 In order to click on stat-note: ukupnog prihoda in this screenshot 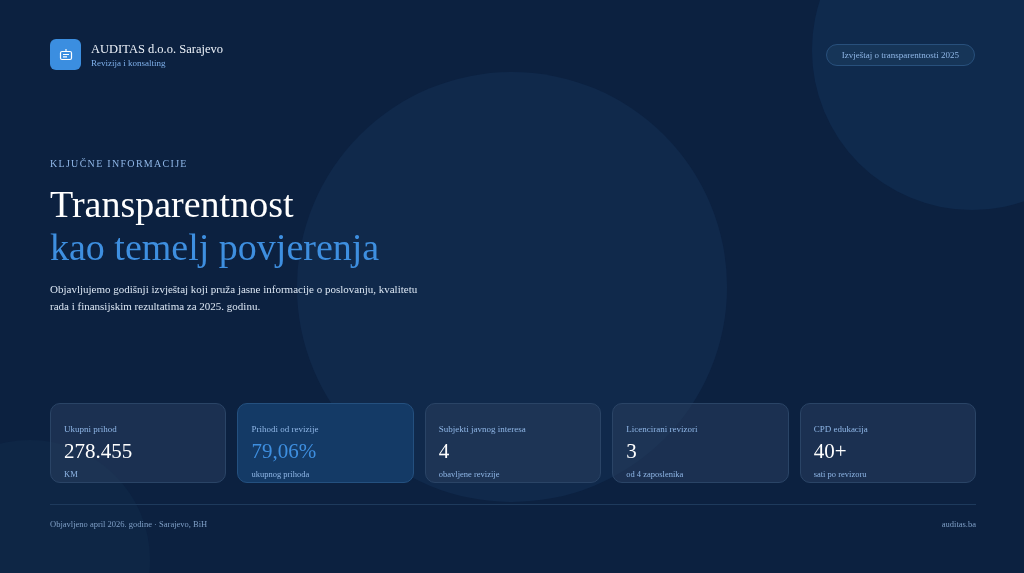, I will do `click(280, 474)`.